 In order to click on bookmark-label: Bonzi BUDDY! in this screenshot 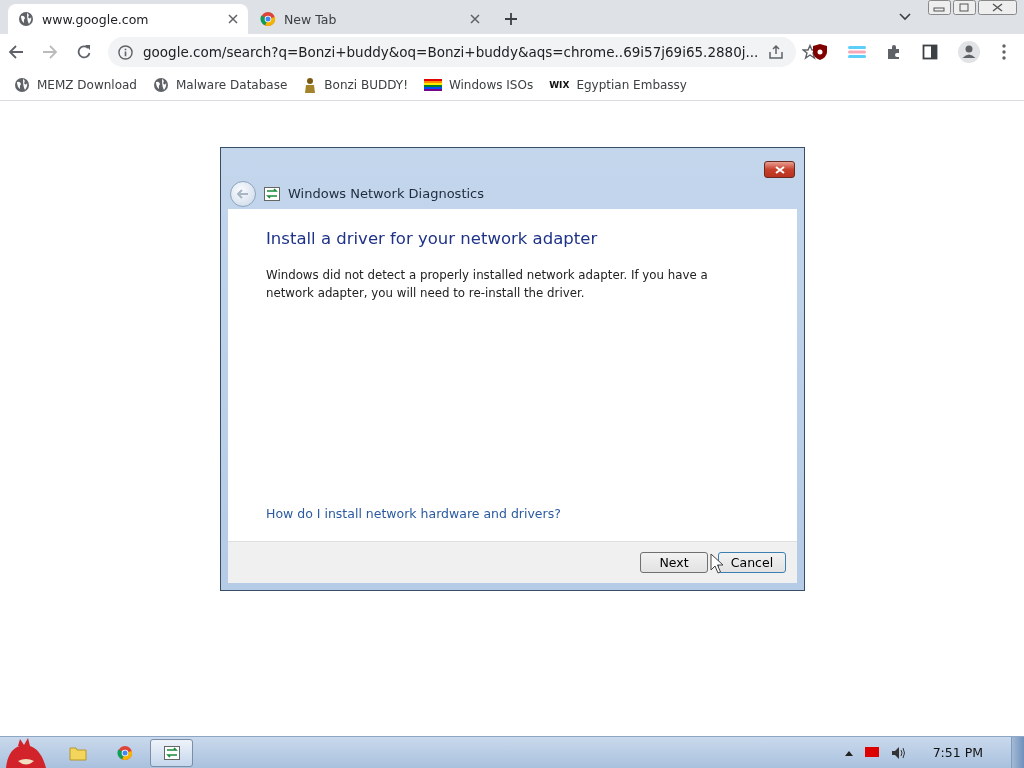, I will do `click(366, 85)`.